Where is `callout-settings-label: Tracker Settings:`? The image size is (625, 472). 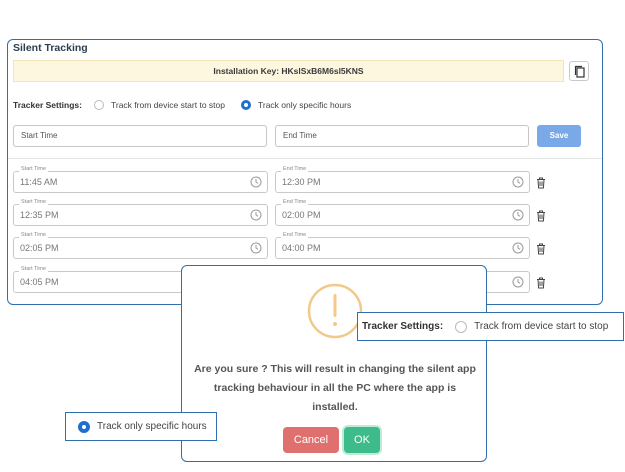
callout-settings-label: Tracker Settings: is located at coordinates (403, 326).